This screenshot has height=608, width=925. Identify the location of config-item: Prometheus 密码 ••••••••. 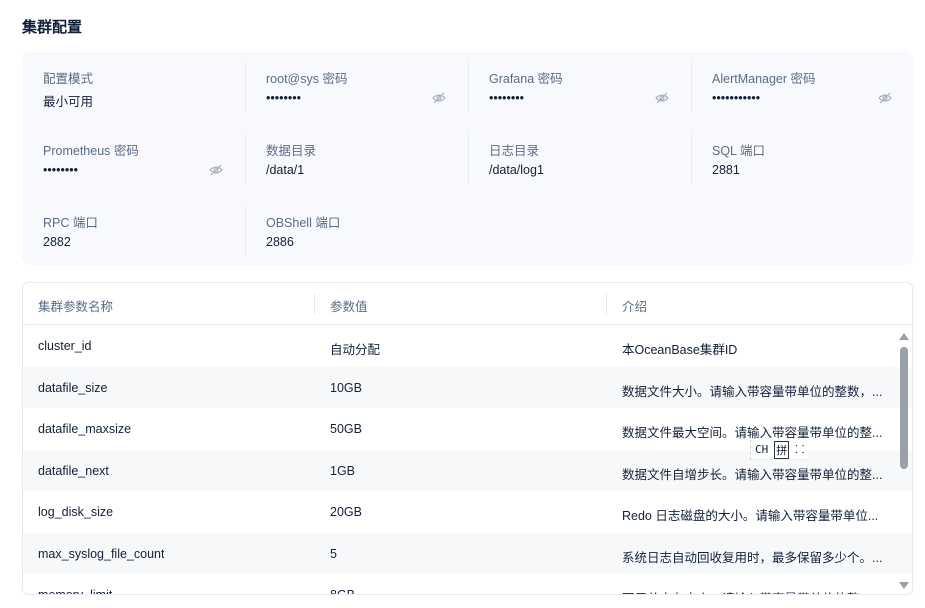
(133, 150).